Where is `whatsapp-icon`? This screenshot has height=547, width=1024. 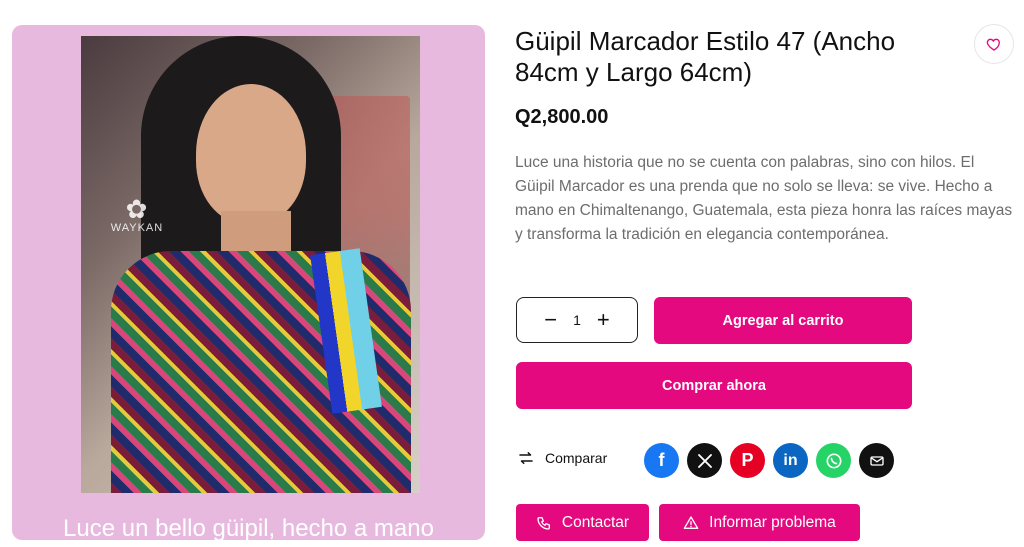 whatsapp-icon is located at coordinates (833, 460).